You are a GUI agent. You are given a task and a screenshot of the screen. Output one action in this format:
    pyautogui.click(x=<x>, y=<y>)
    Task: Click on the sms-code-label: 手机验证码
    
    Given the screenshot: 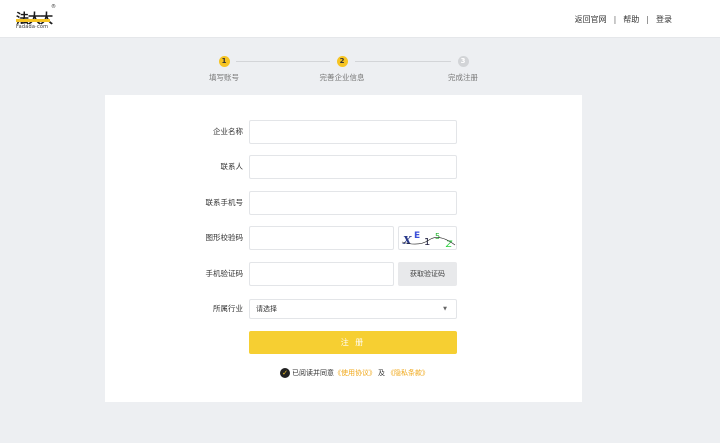 What is the action you would take?
    pyautogui.click(x=224, y=273)
    